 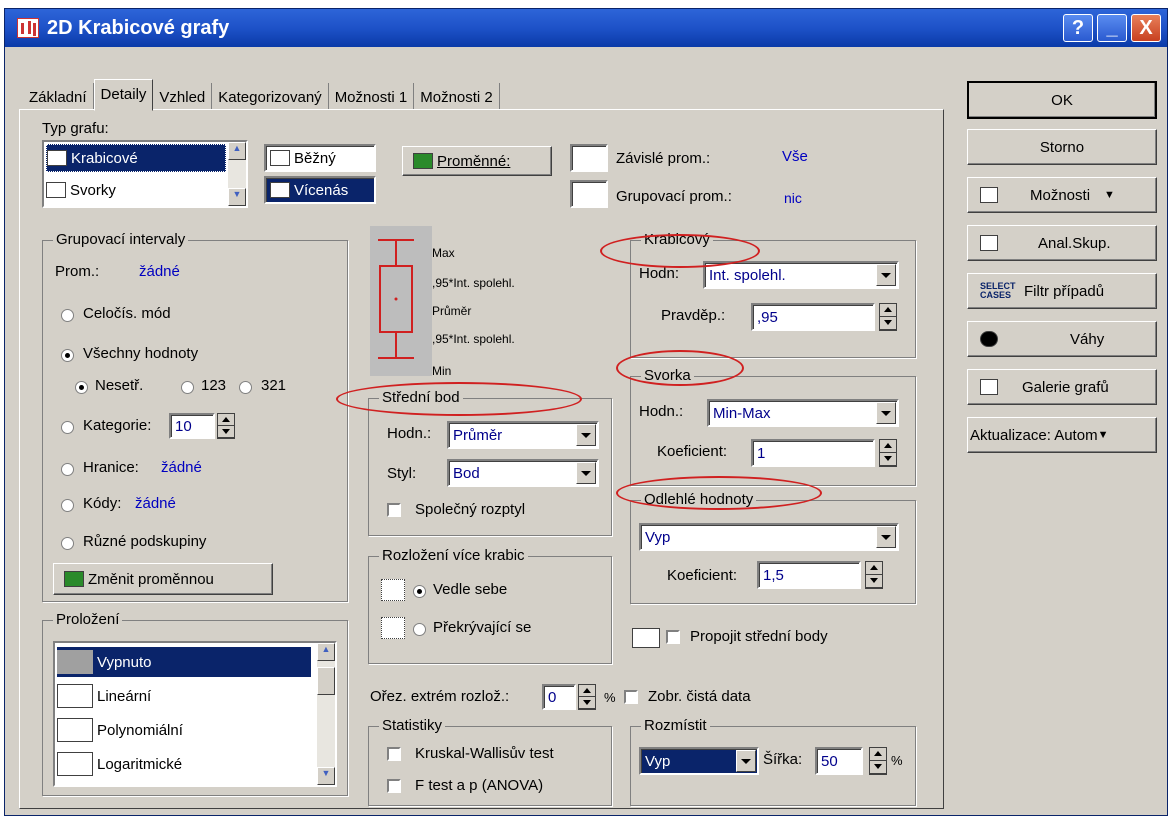 I want to click on prolozeni-title: Proložení, so click(x=88, y=619).